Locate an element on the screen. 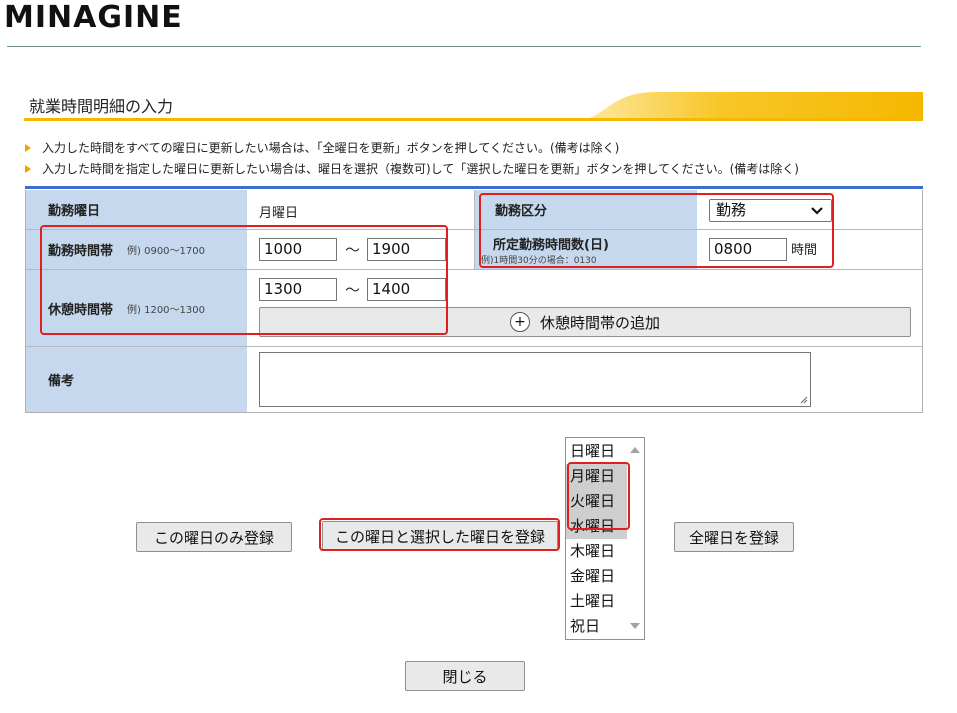  day-option-saturday: 土曜日 is located at coordinates (597, 601).